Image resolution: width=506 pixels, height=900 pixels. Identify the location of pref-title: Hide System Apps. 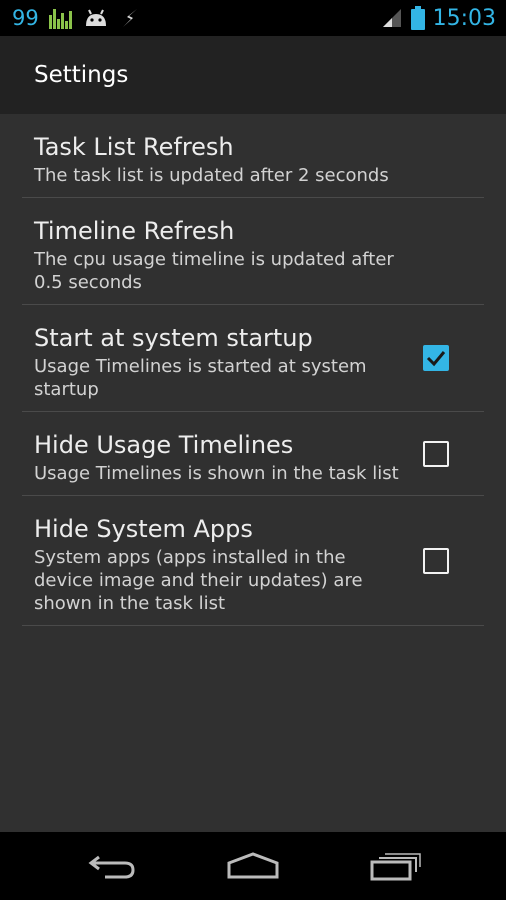
(143, 529).